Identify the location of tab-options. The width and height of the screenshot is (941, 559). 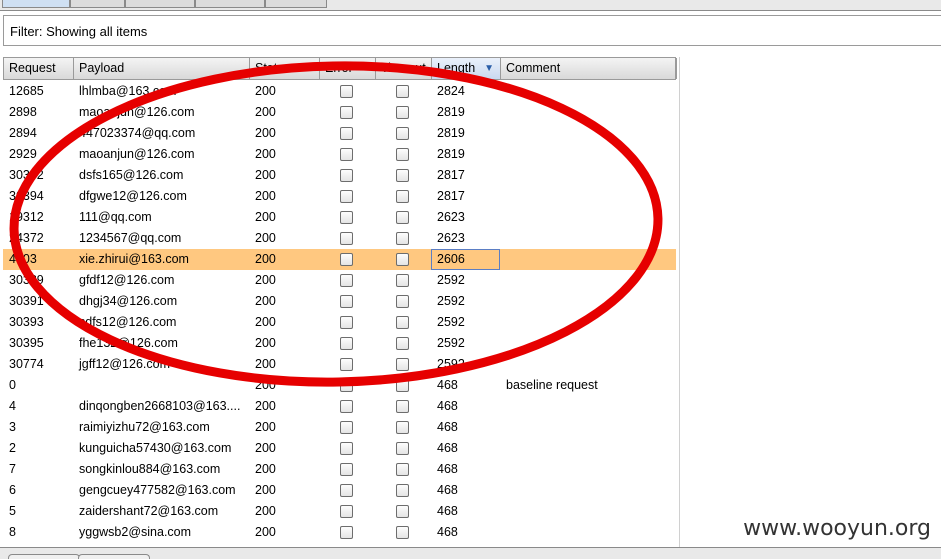
(296, 4).